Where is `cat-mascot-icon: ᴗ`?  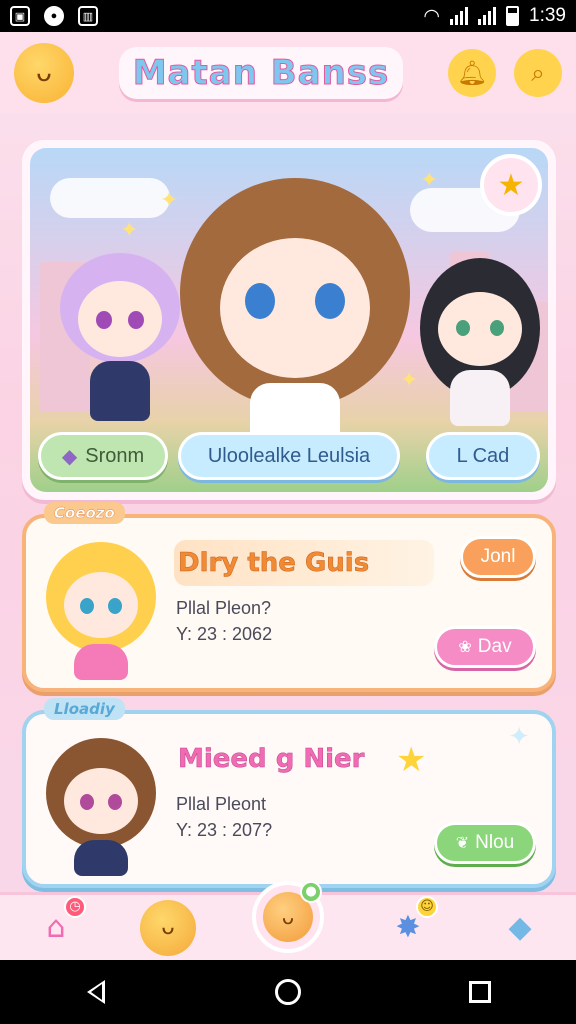
cat-mascot-icon: ᴗ is located at coordinates (44, 73).